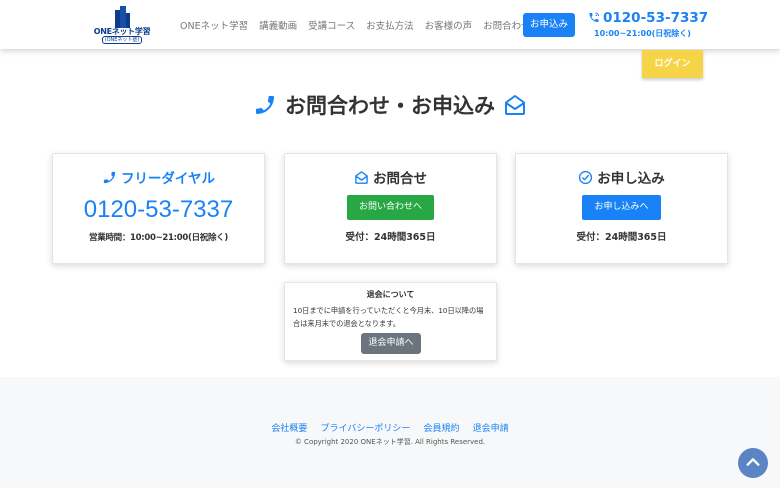 This screenshot has width=780, height=488. I want to click on logo-subtext: (ONEネット塾), so click(122, 40).